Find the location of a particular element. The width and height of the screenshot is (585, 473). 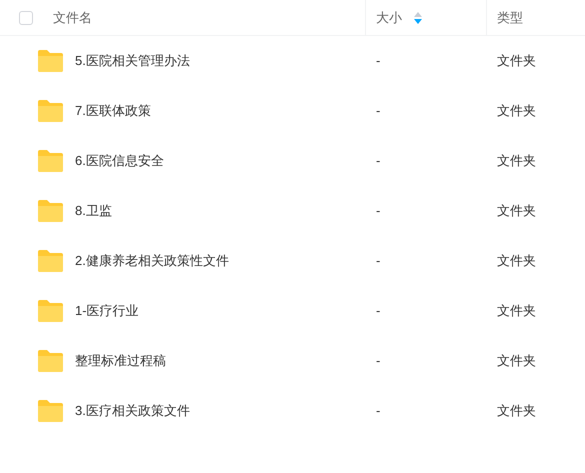

folder-name: 2.健康养老相关政策性文件 is located at coordinates (152, 261).